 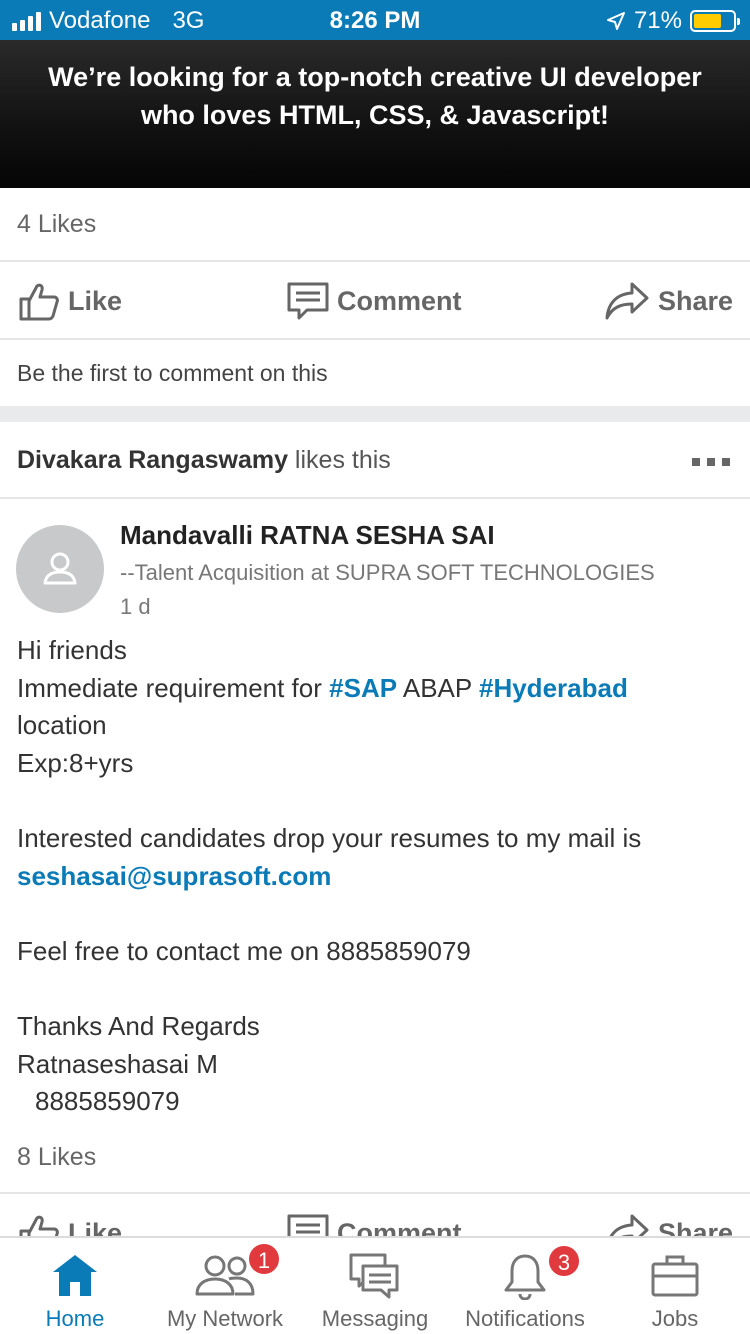 I want to click on post-timestamp: 1 d, so click(x=135, y=606).